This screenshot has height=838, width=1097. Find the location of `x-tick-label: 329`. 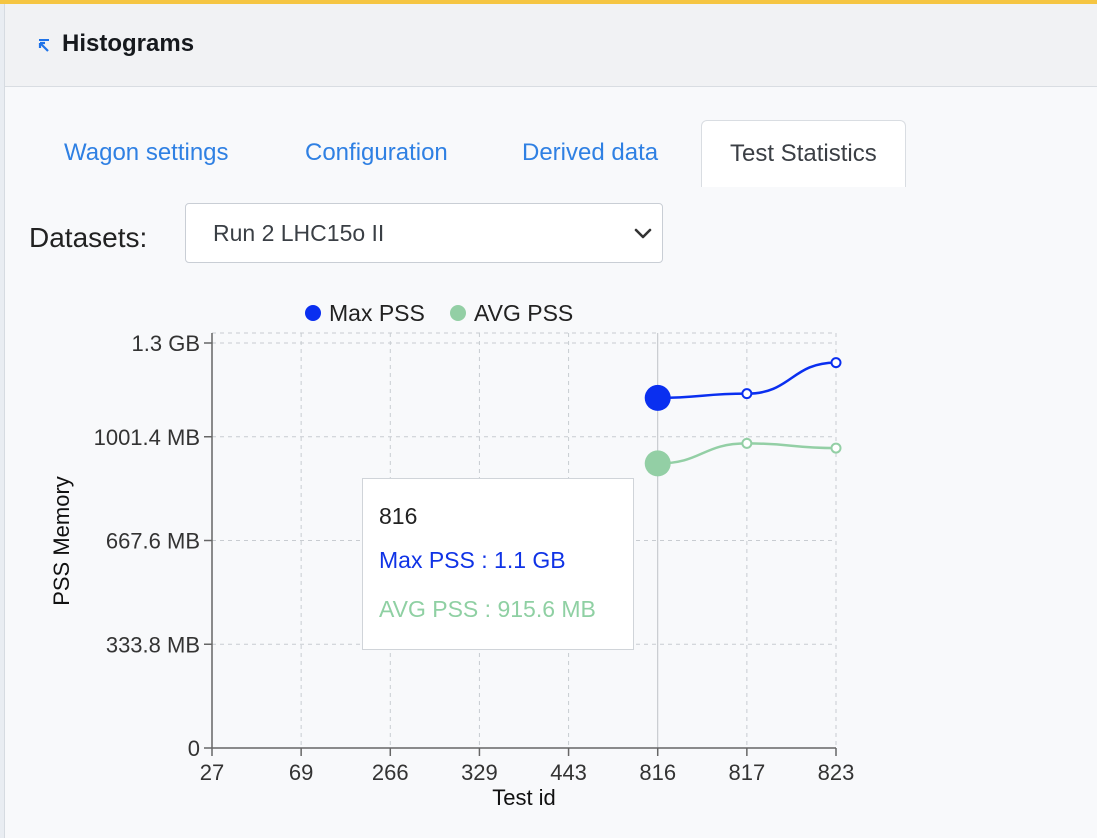

x-tick-label: 329 is located at coordinates (479, 772).